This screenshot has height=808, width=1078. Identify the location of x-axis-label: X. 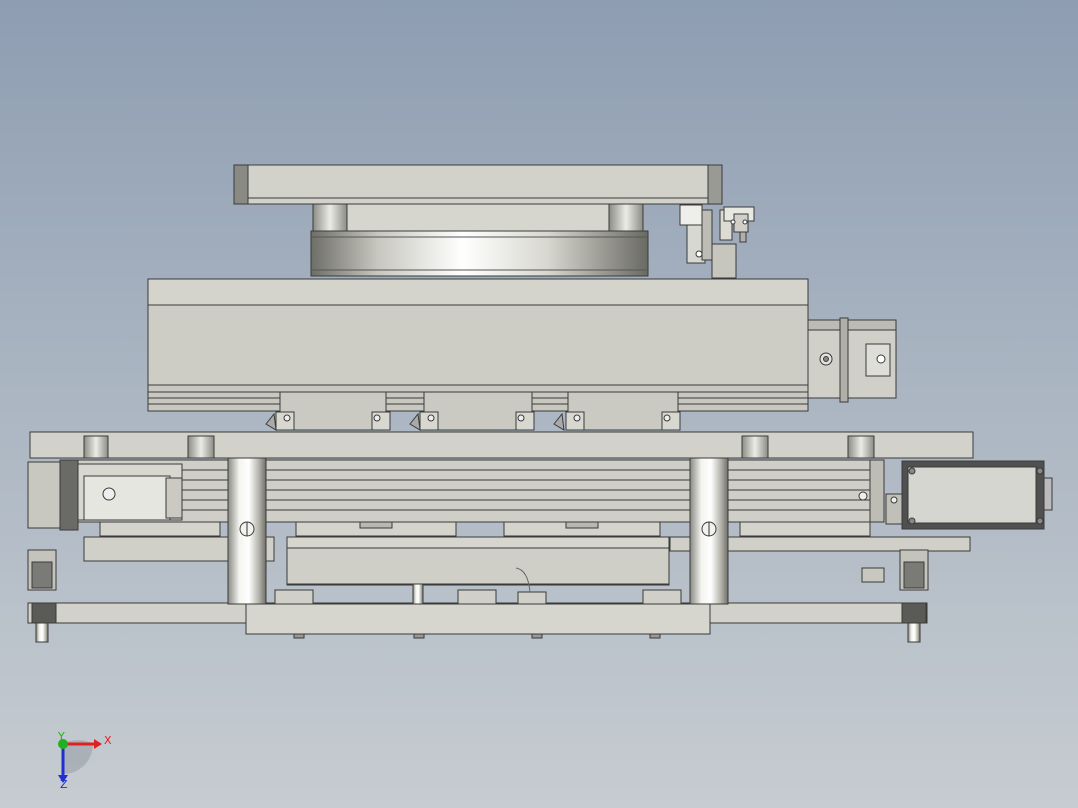
(108, 740).